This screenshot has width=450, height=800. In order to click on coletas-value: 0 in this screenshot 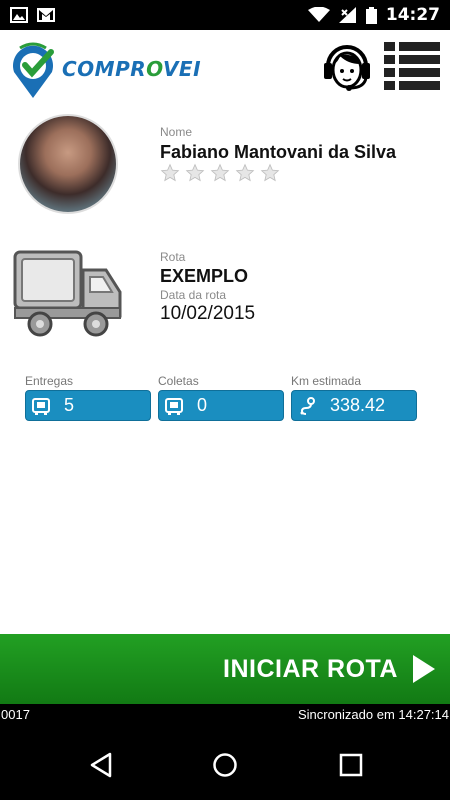, I will do `click(202, 405)`.